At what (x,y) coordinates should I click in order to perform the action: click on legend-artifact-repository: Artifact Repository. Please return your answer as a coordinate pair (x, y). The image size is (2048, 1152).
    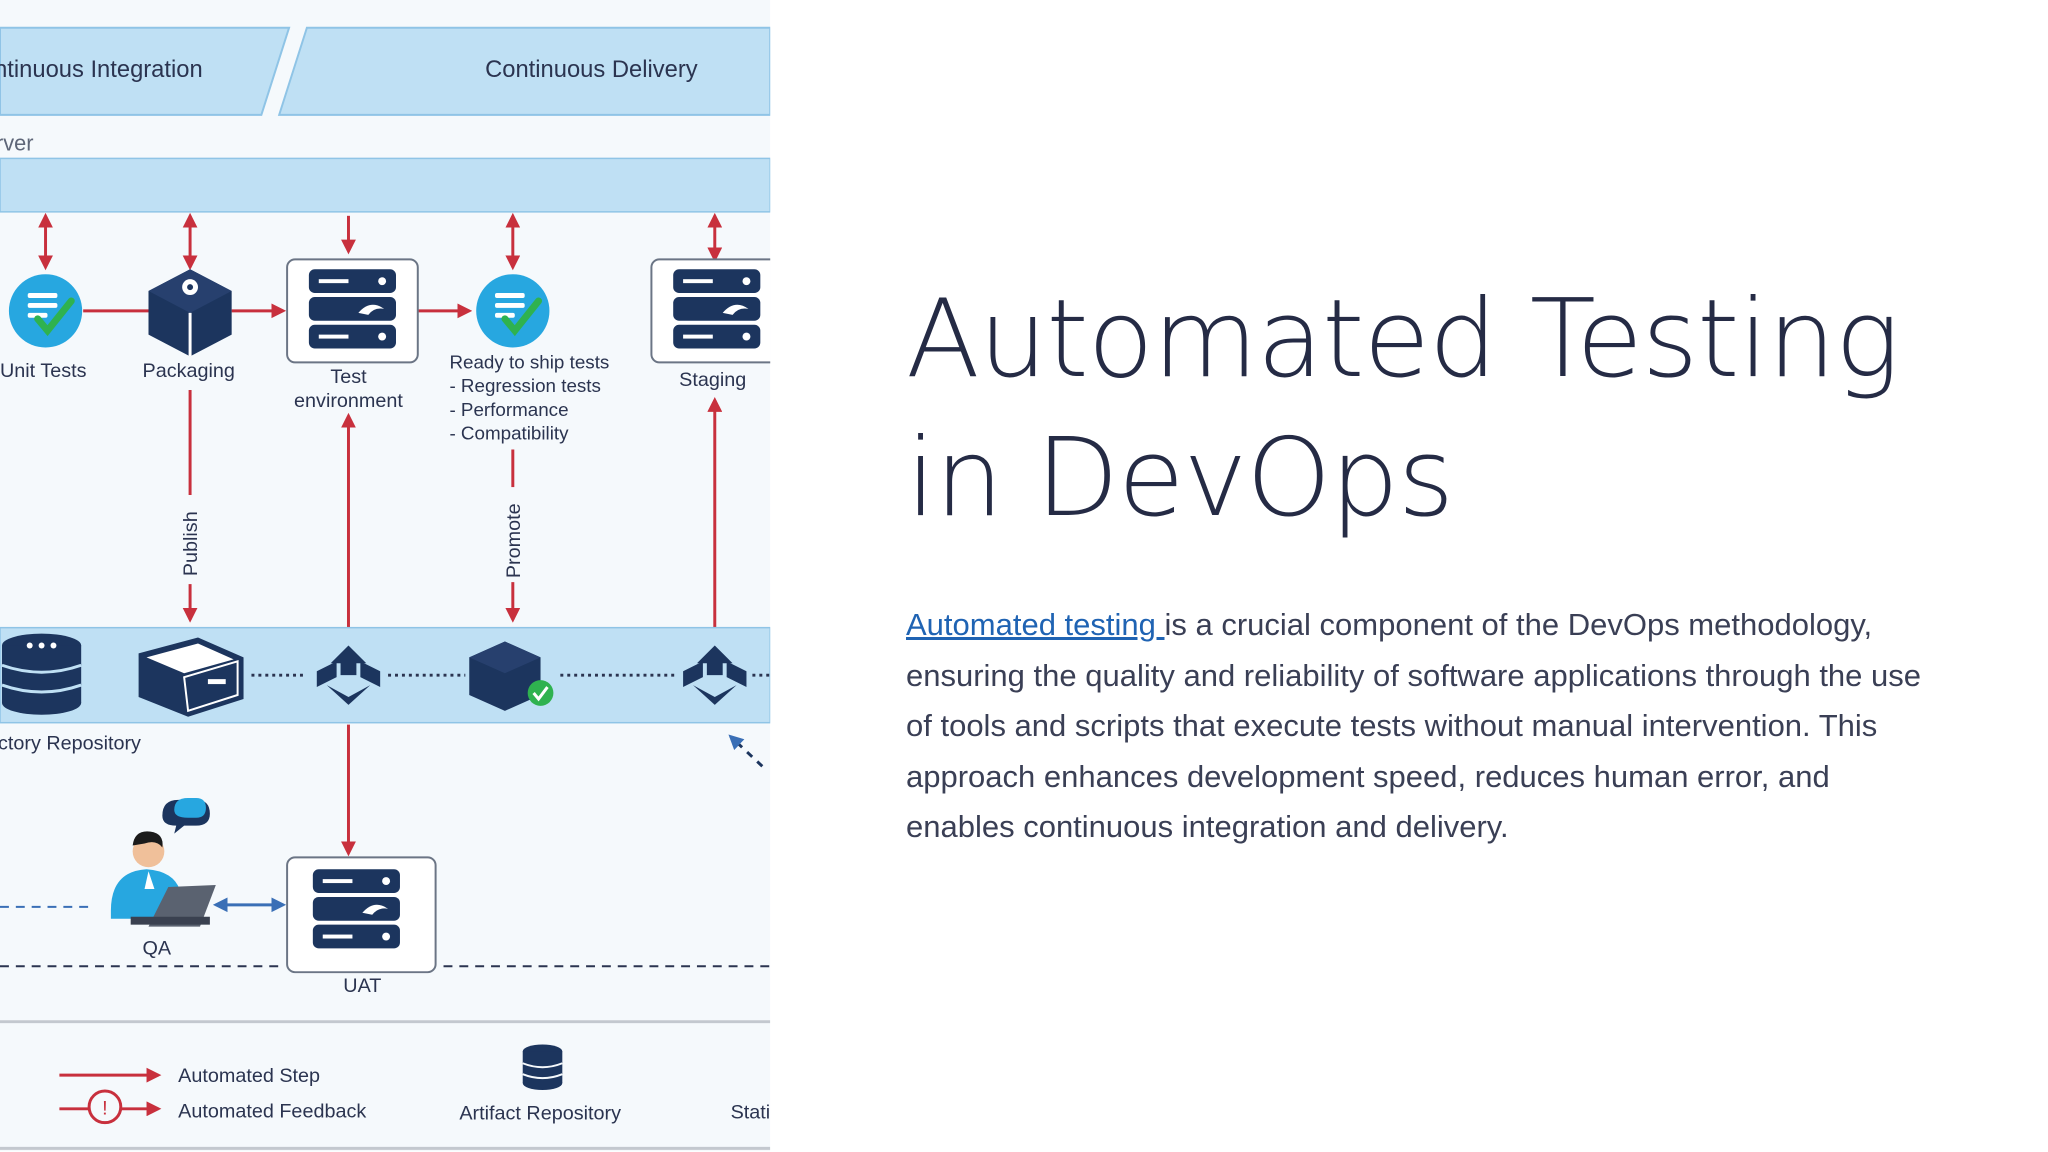
    Looking at the image, I should click on (540, 1114).